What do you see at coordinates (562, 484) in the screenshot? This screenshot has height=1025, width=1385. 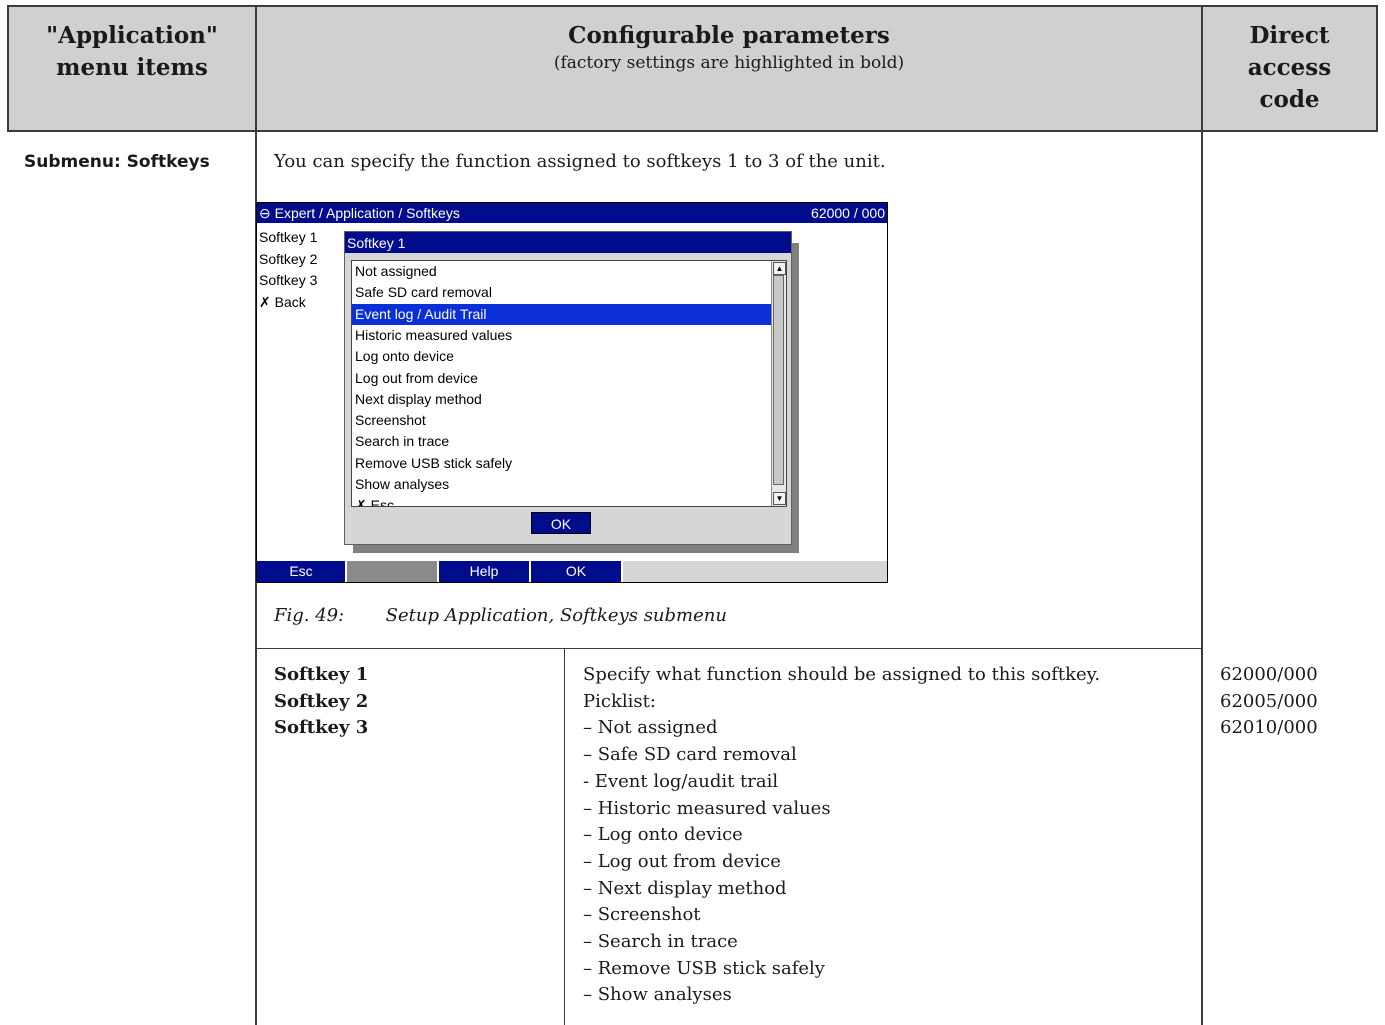 I see `picklist-item: Show analyses` at bounding box center [562, 484].